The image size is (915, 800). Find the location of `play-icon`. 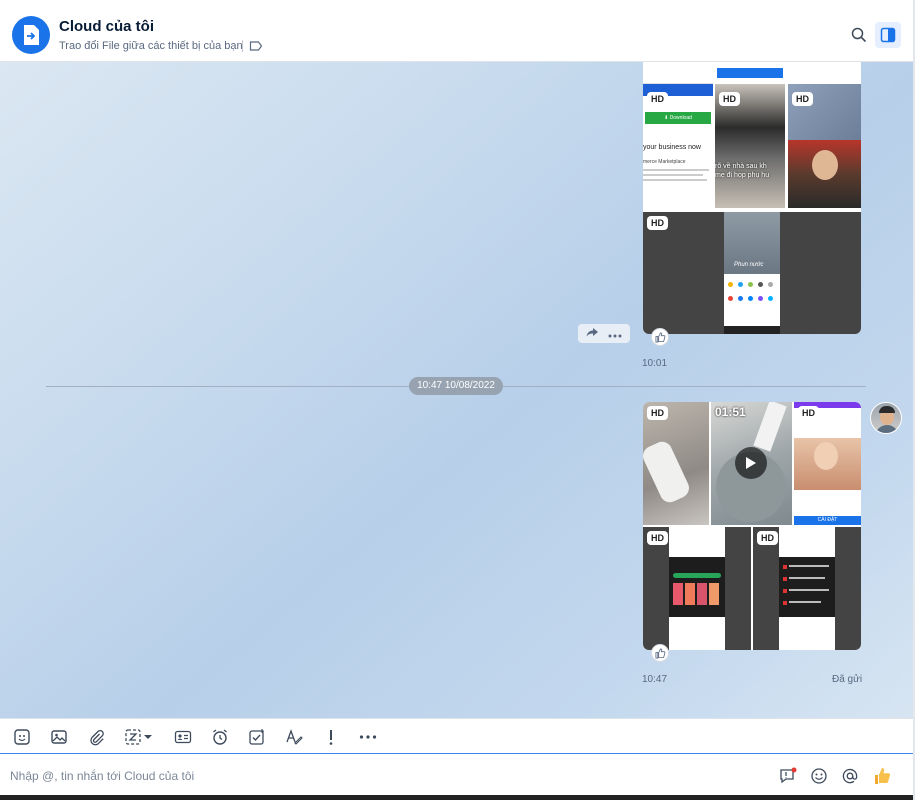

play-icon is located at coordinates (751, 463).